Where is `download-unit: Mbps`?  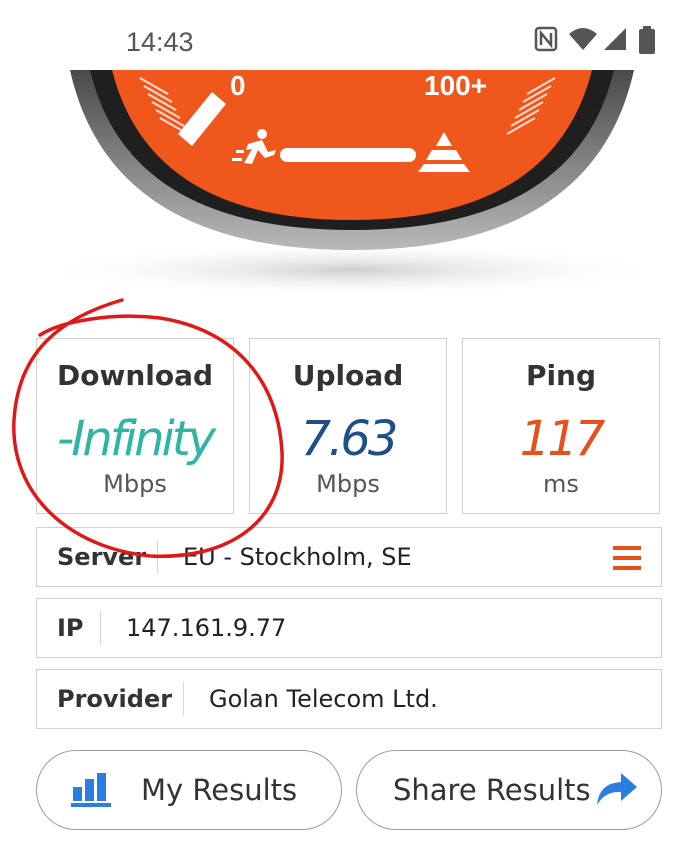 download-unit: Mbps is located at coordinates (135, 484).